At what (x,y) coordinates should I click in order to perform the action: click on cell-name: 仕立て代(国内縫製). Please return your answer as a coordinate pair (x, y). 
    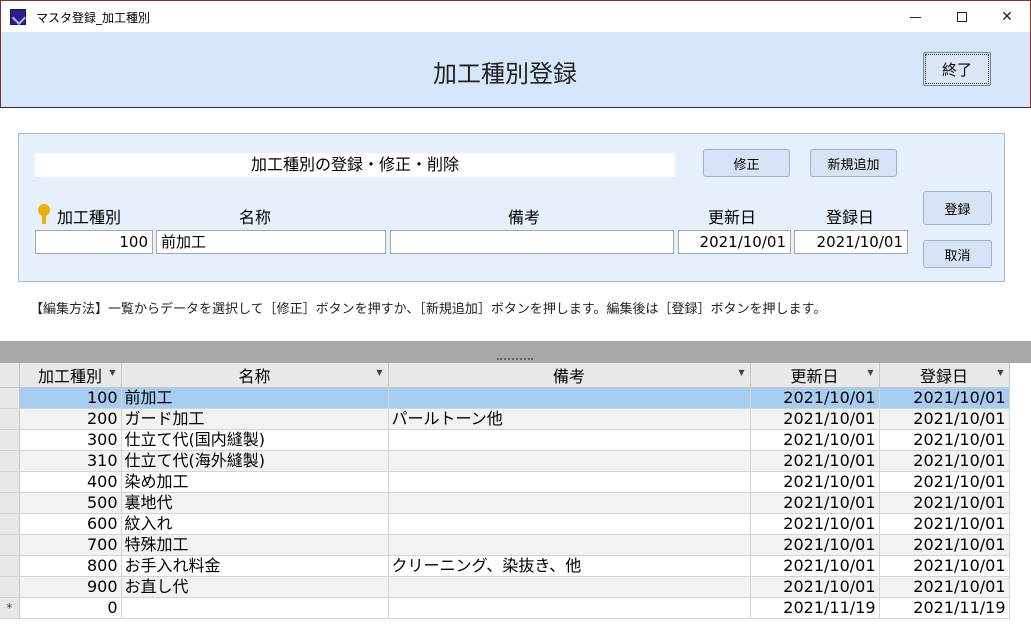
    Looking at the image, I should click on (255, 440).